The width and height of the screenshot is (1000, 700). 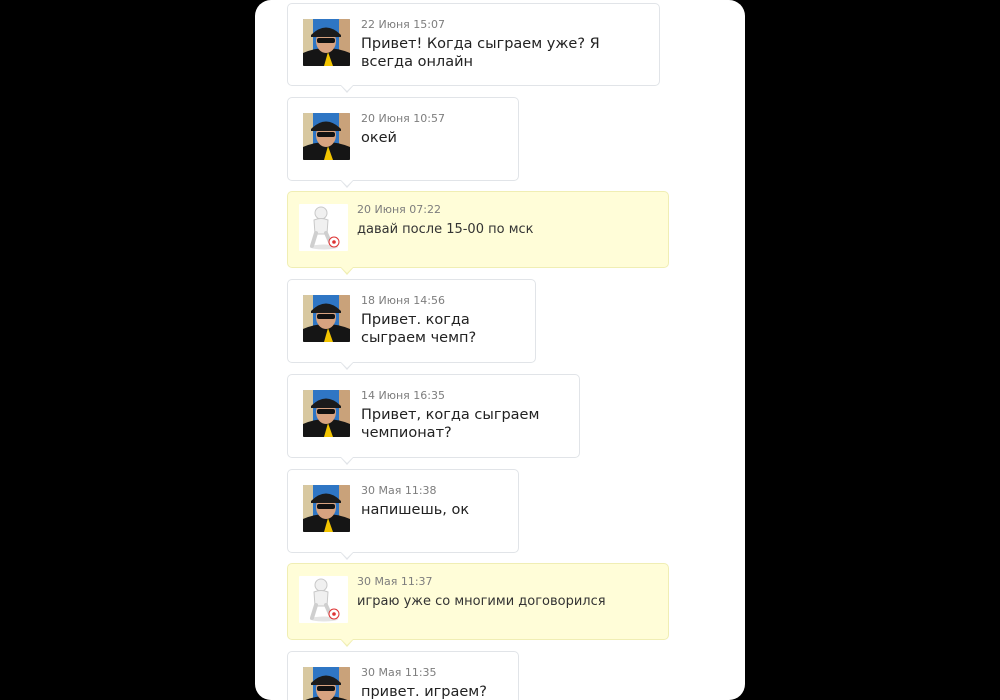 I want to click on message-text: привет. играем?, so click(x=424, y=692).